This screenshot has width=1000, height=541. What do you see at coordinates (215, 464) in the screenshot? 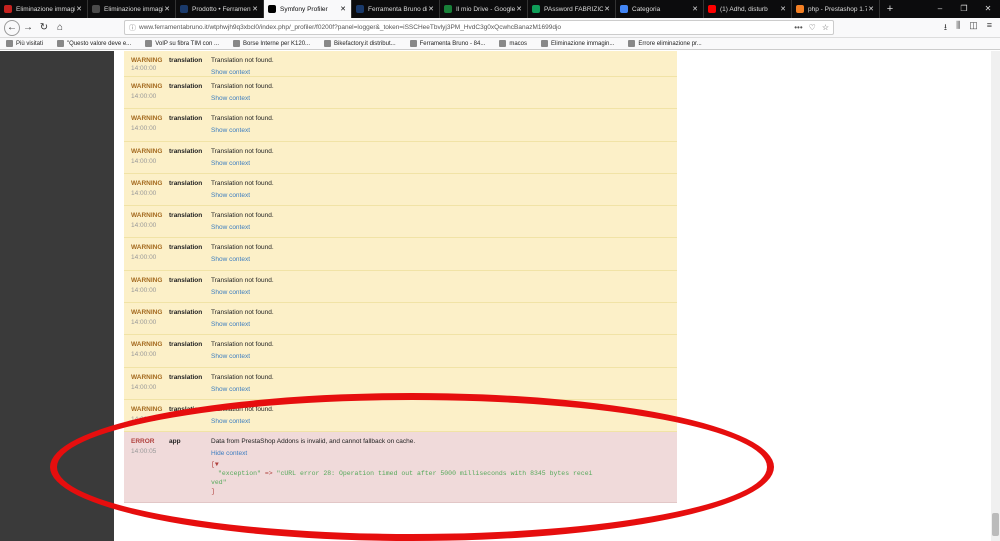
I see `dump-toggle: [▼` at bounding box center [215, 464].